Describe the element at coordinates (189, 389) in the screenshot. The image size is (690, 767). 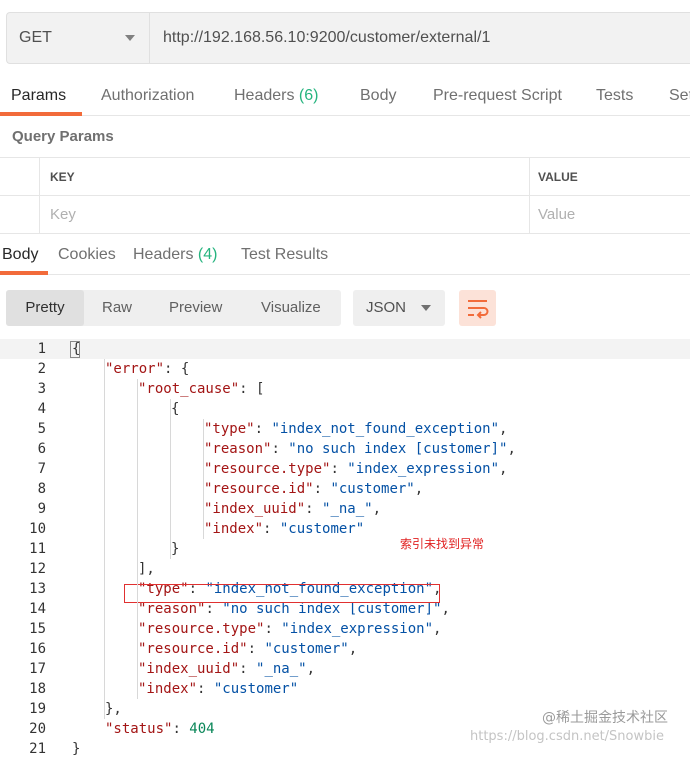
I see `json-key: "root_cause"` at that location.